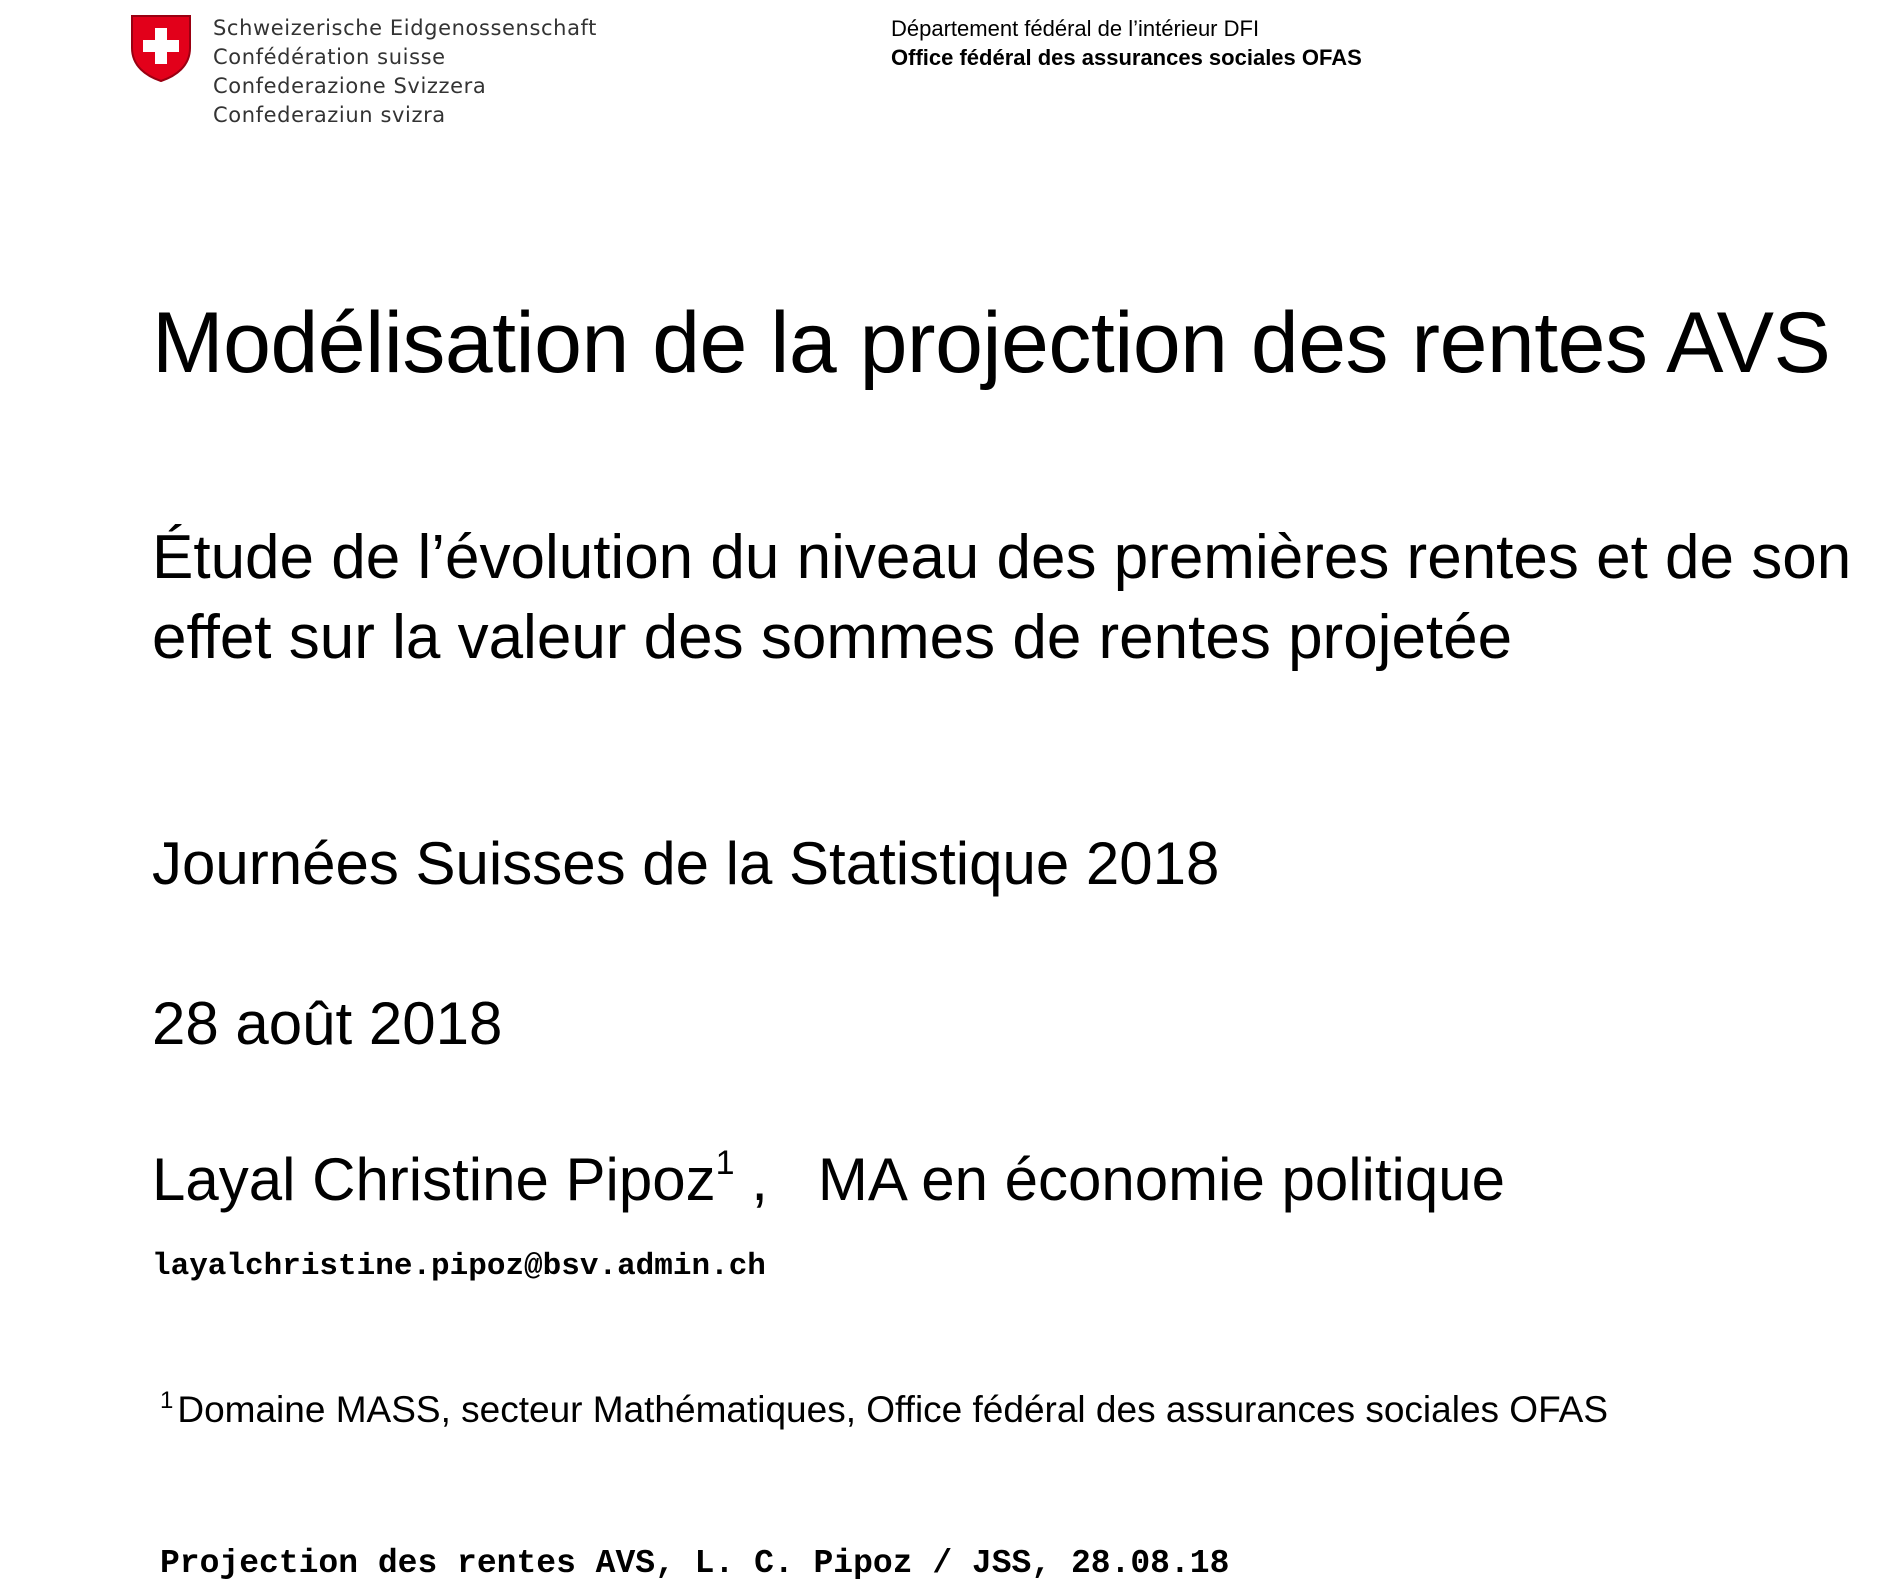 The image size is (1892, 1584). Describe the element at coordinates (1161, 1179) in the screenshot. I see `author-degree: MA en économie politique` at that location.